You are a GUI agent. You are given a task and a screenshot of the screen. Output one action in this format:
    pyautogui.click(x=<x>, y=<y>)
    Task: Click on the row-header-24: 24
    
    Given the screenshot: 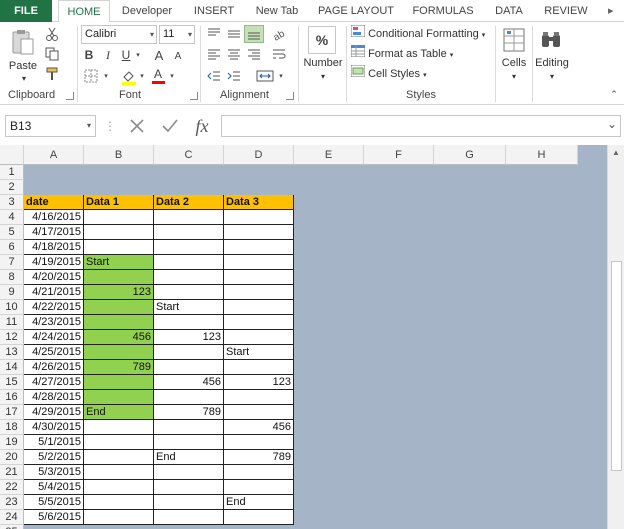 What is the action you would take?
    pyautogui.click(x=12, y=517)
    